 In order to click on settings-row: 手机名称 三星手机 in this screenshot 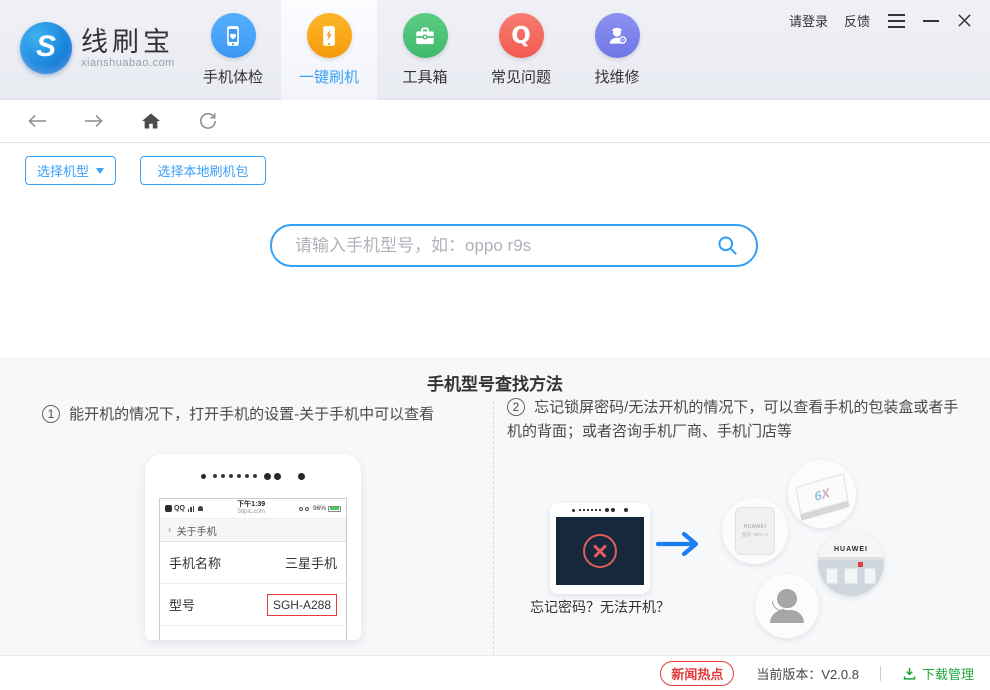, I will do `click(253, 563)`.